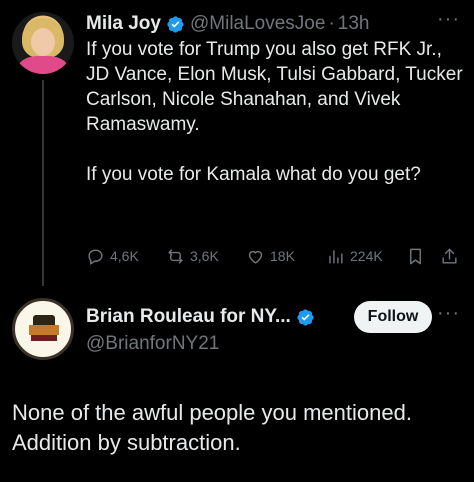 This screenshot has width=474, height=482. I want to click on like-button: 18K, so click(270, 256).